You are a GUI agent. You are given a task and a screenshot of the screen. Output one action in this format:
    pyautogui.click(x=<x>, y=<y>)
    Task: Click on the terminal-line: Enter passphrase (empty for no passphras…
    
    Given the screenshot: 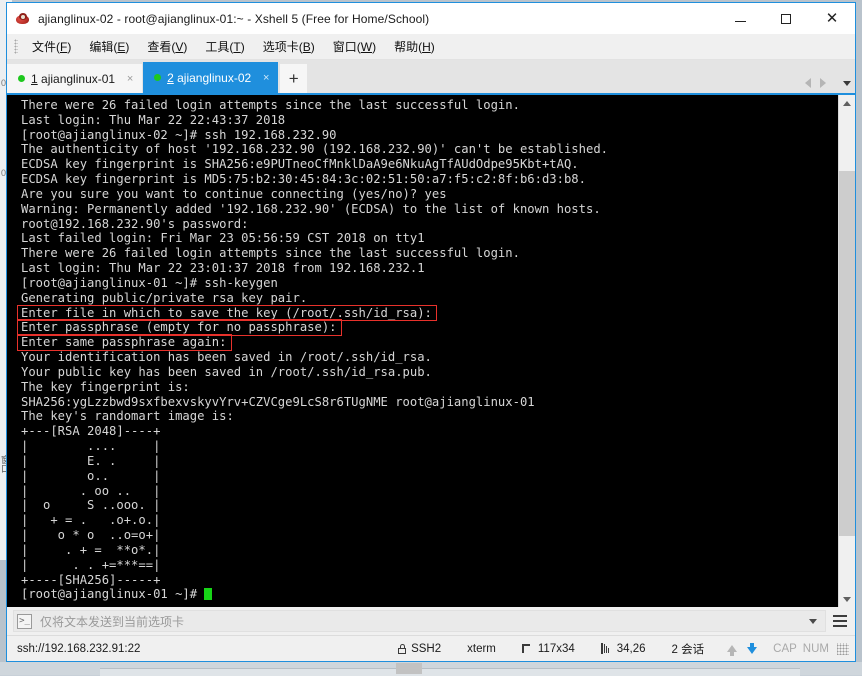 What is the action you would take?
    pyautogui.click(x=179, y=327)
    